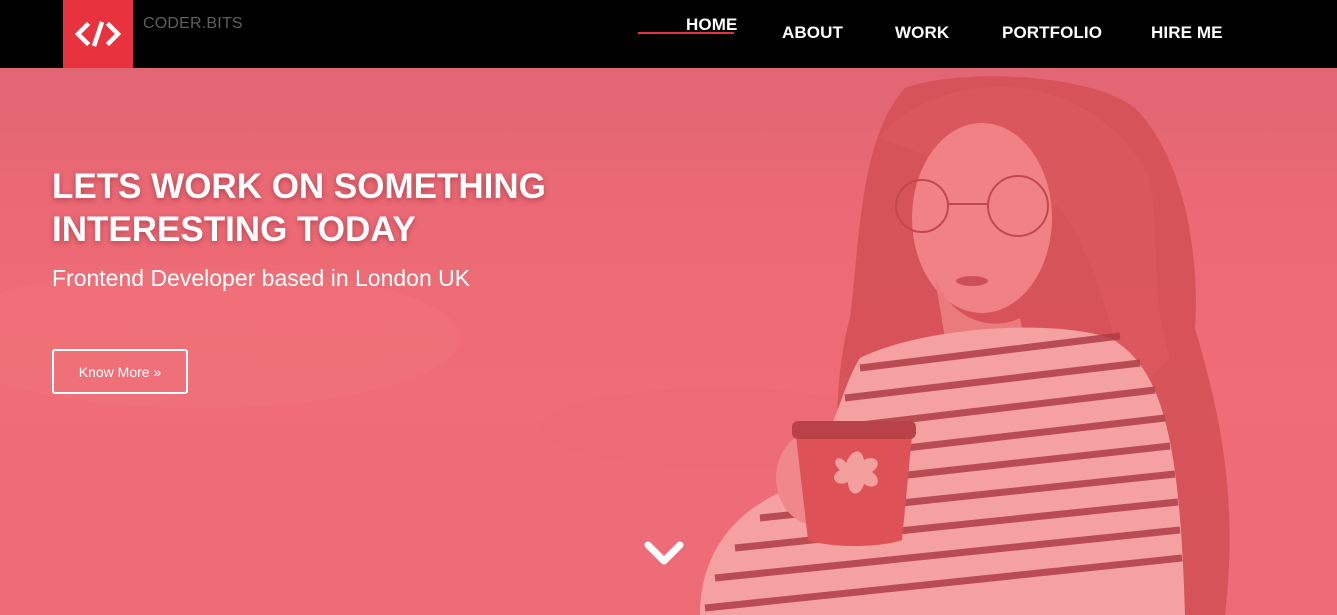 The width and height of the screenshot is (1337, 615). What do you see at coordinates (234, 229) in the screenshot?
I see `hero-title-line2: INTERESTING TODAY` at bounding box center [234, 229].